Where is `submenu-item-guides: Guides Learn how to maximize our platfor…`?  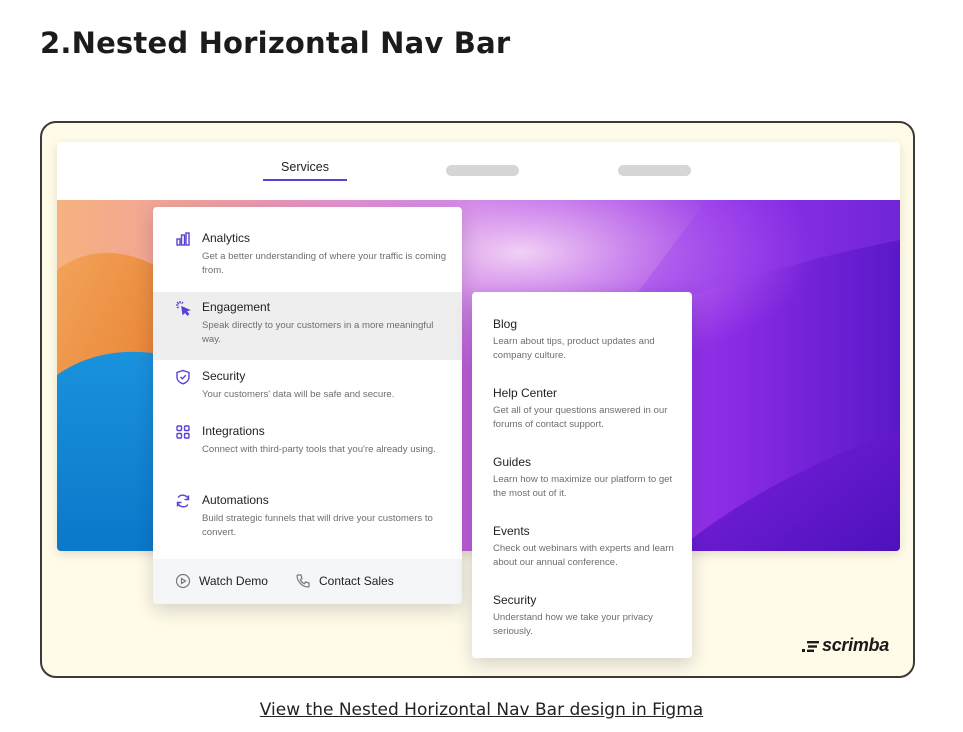 submenu-item-guides: Guides Learn how to maximize our platfor… is located at coordinates (582, 485).